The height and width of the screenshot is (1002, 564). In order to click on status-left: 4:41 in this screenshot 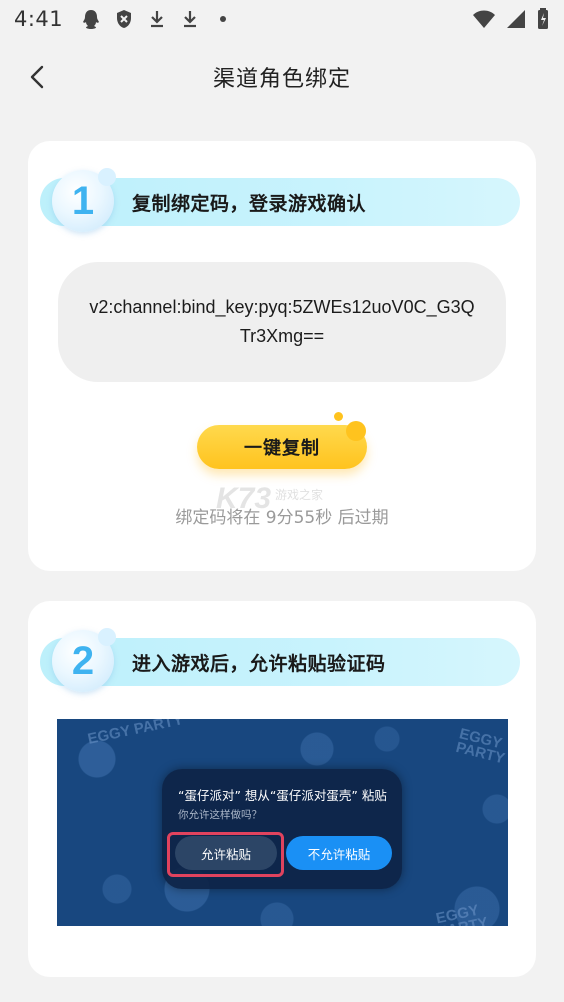, I will do `click(123, 19)`.